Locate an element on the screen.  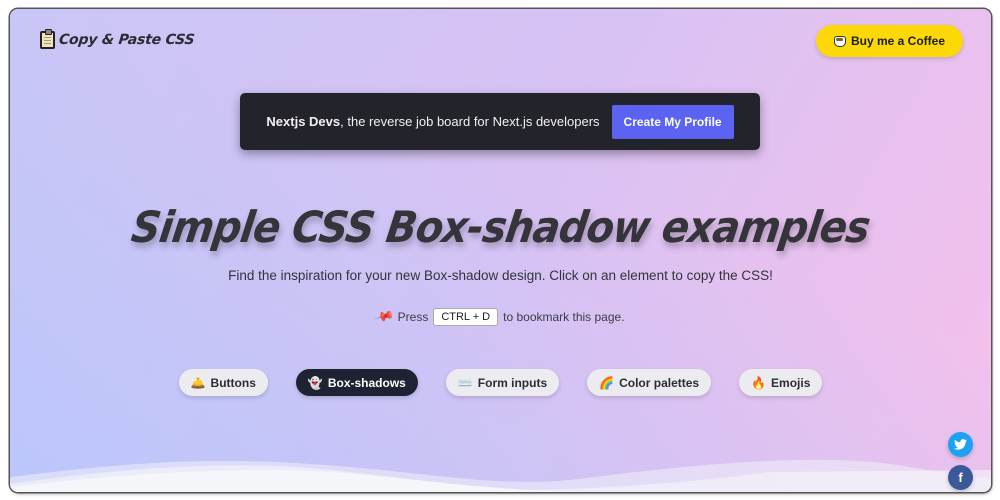
nav-item-buttons: 🛎️ Buttons is located at coordinates (223, 382).